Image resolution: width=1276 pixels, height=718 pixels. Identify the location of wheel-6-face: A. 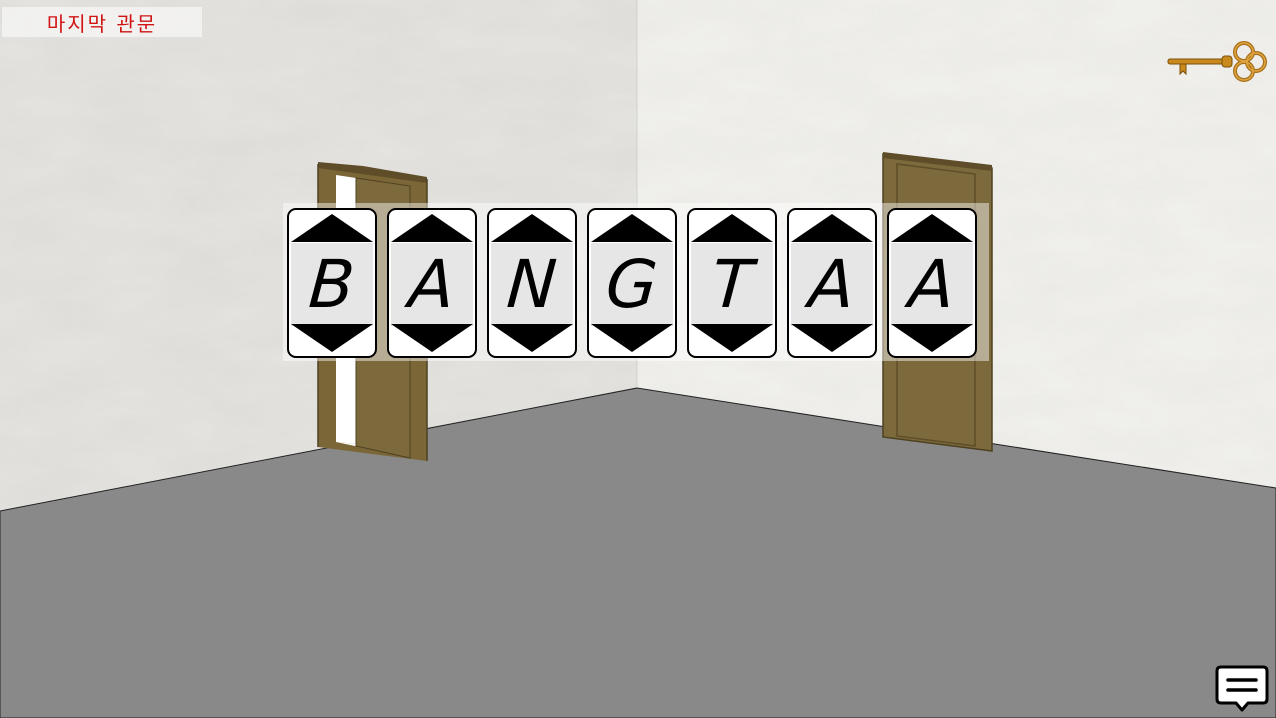
(832, 284).